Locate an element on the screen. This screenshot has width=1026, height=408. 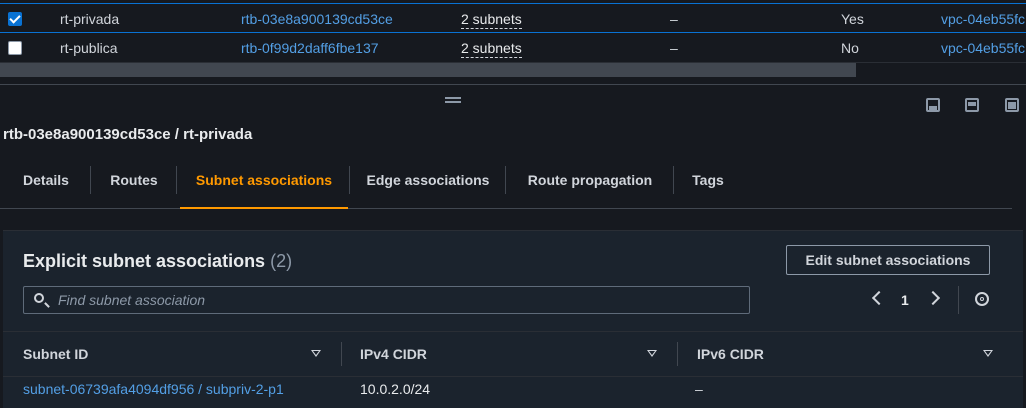
panel-title: rtb-03e8a900139cd53ce / rt-privada is located at coordinates (128, 134).